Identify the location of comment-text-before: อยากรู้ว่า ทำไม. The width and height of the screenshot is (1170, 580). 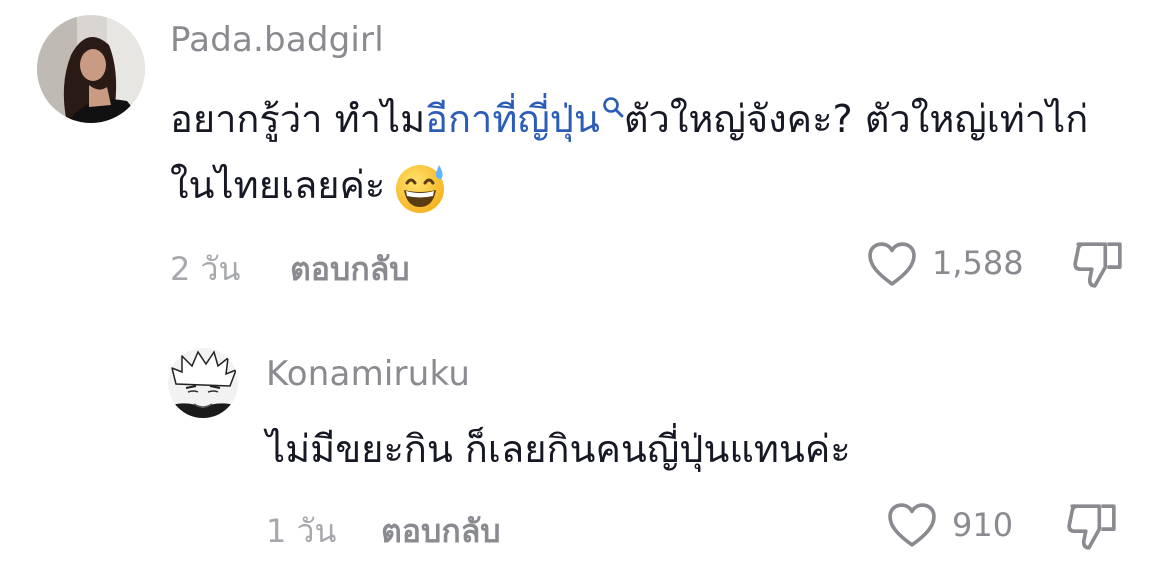
(298, 119).